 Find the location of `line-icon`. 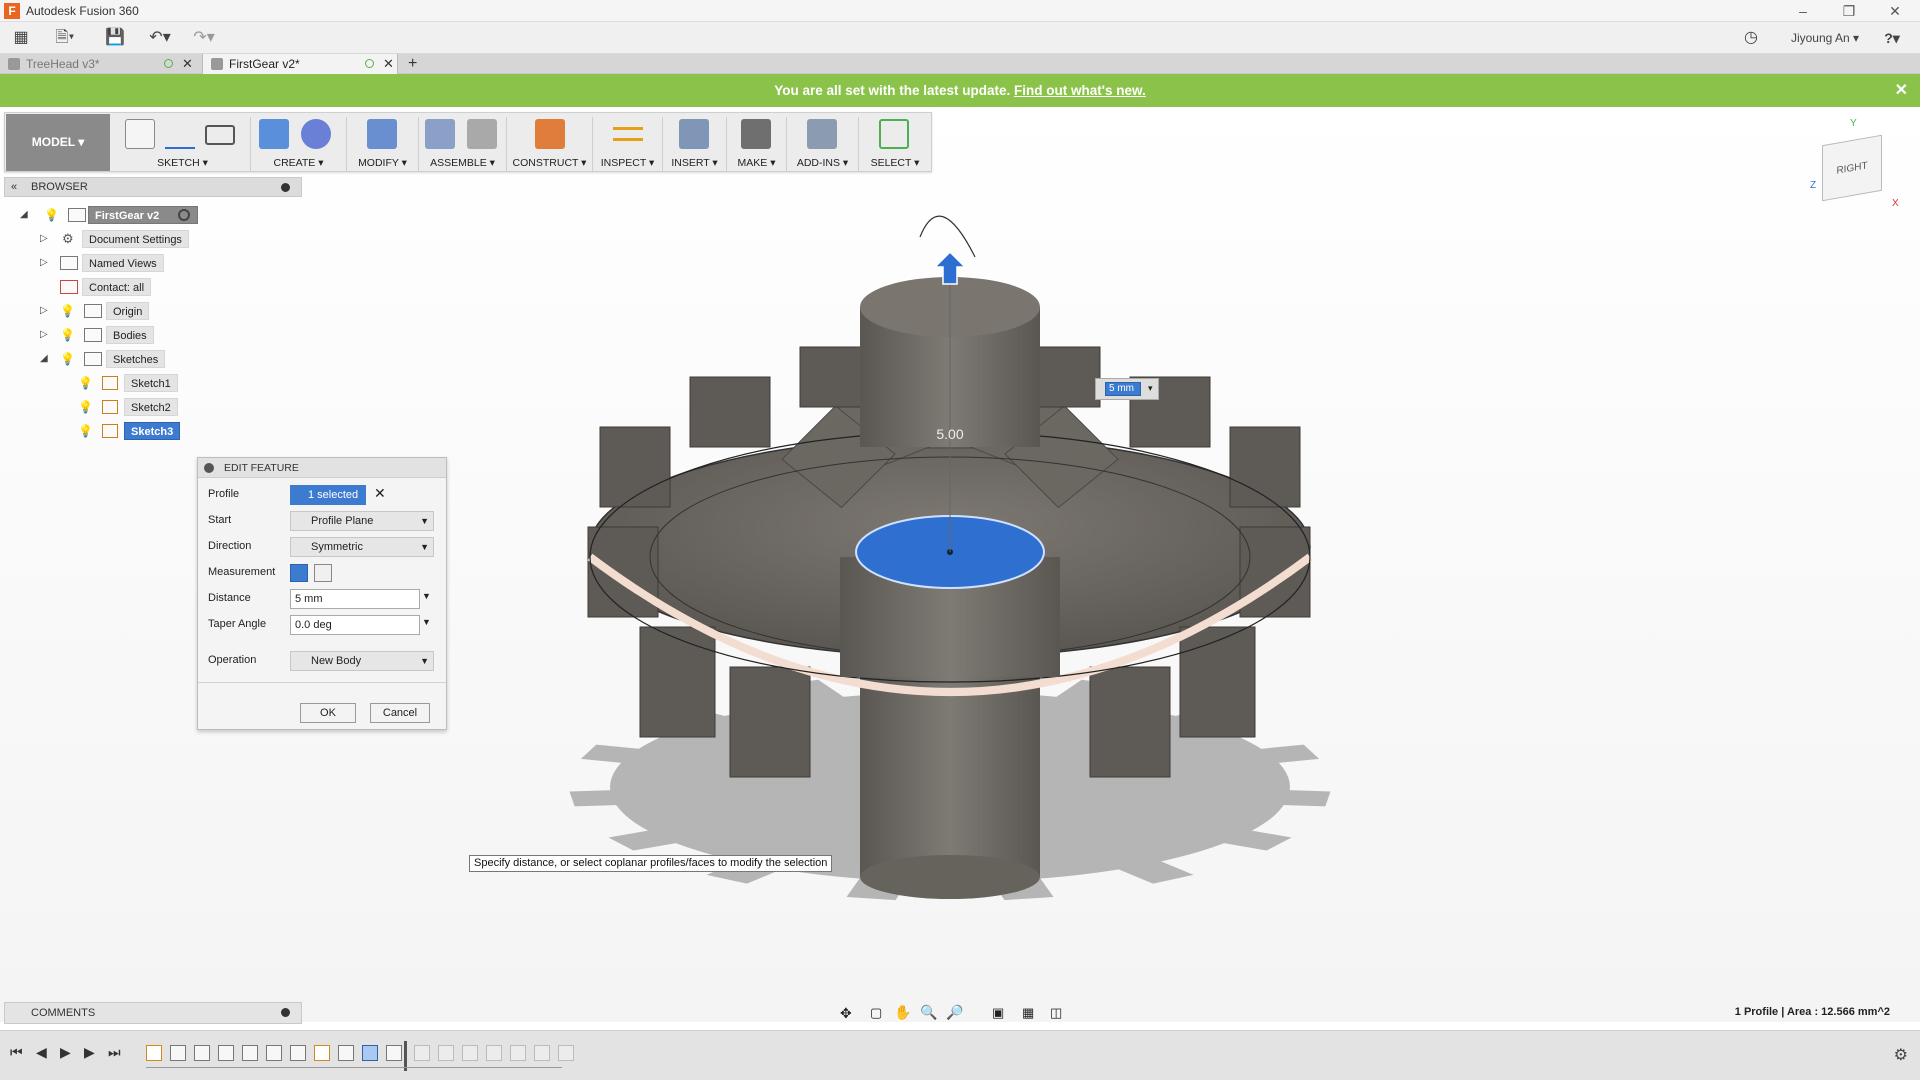

line-icon is located at coordinates (180, 134).